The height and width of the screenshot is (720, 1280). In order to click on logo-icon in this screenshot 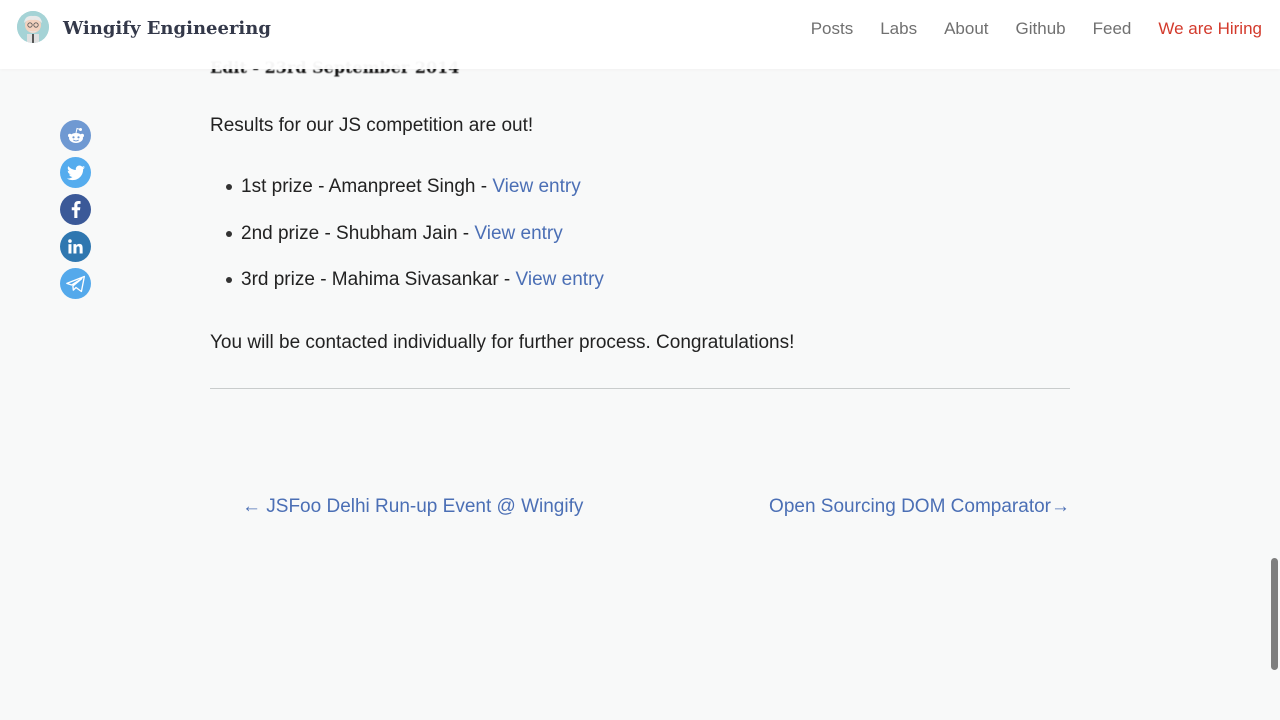, I will do `click(33, 27)`.